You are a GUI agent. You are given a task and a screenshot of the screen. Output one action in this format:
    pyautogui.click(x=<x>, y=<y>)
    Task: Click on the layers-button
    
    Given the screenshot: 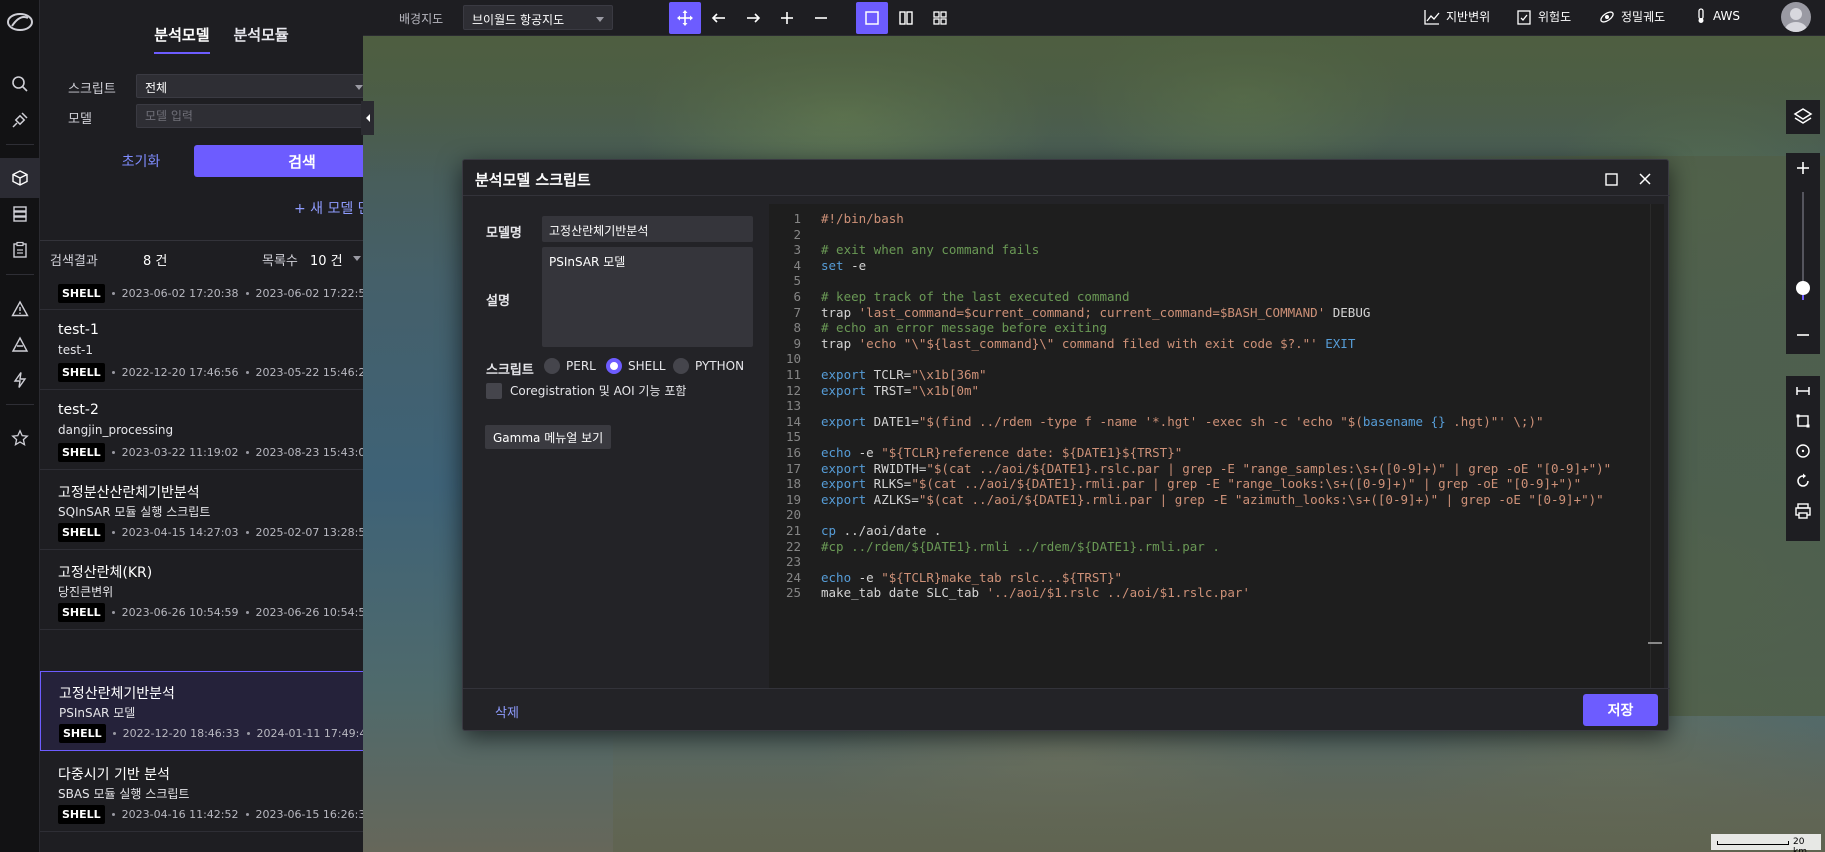 What is the action you would take?
    pyautogui.click(x=1803, y=117)
    